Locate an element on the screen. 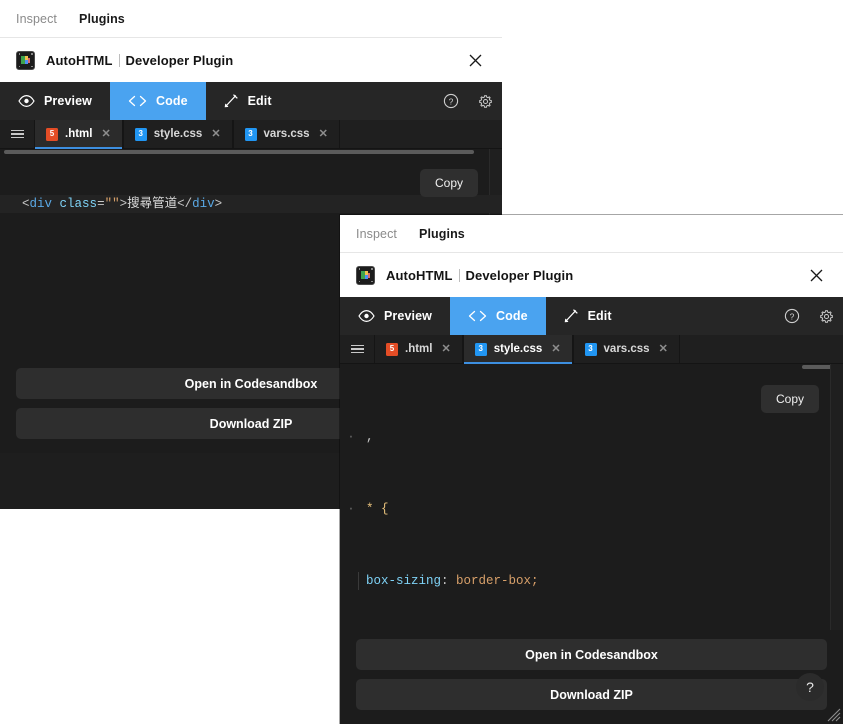 The height and width of the screenshot is (724, 843). code-line: box-sizing: border-box; is located at coordinates (591, 581).